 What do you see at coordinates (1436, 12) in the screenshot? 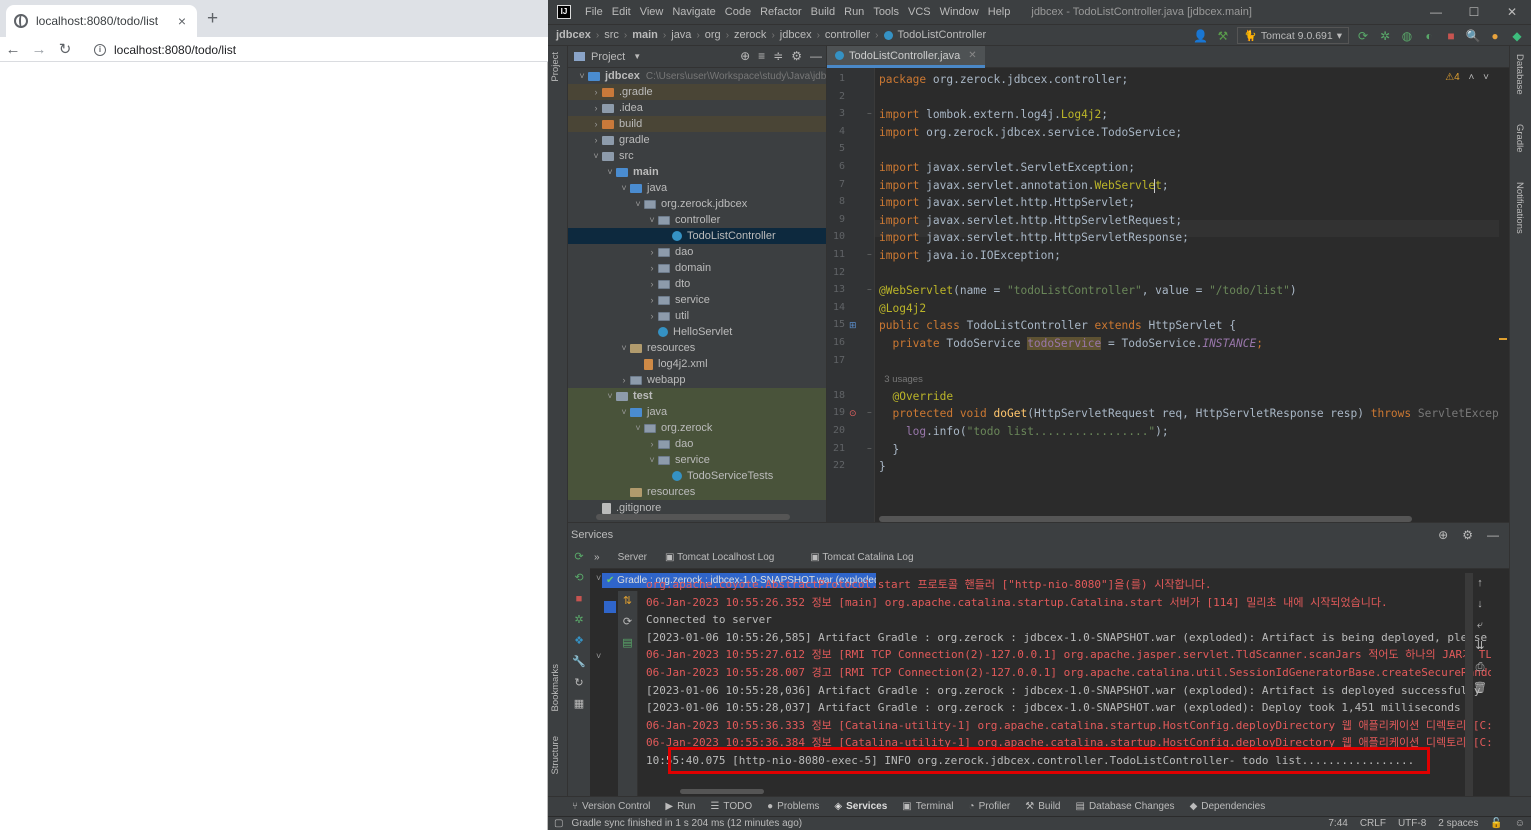
I see `minimize-button: —` at bounding box center [1436, 12].